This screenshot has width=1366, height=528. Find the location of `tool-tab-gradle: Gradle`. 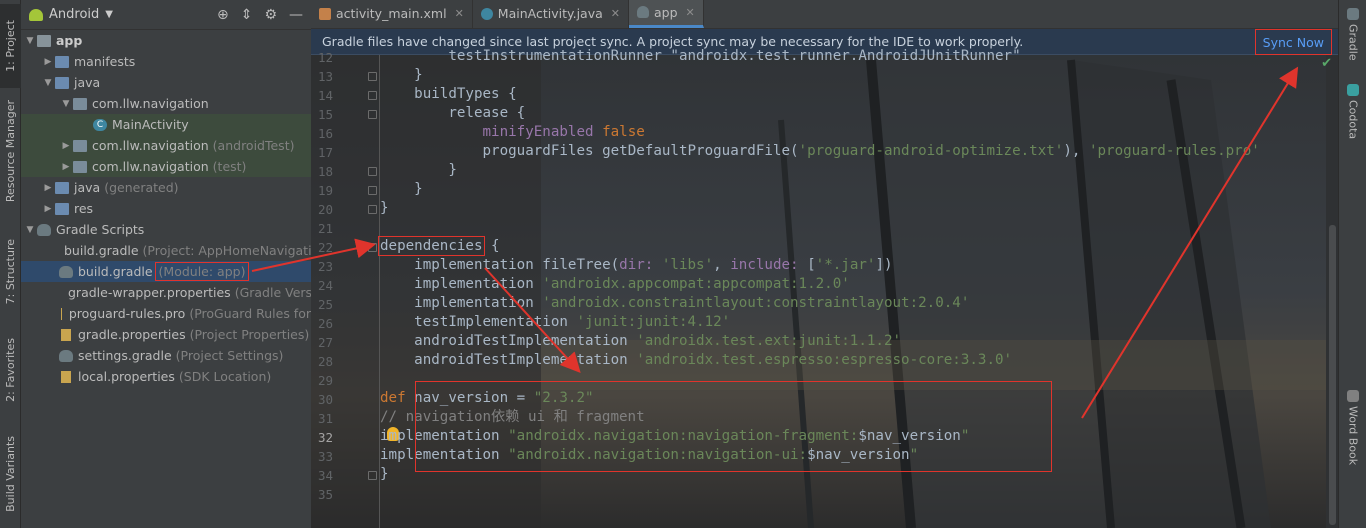

tool-tab-gradle: Gradle is located at coordinates (1352, 34).